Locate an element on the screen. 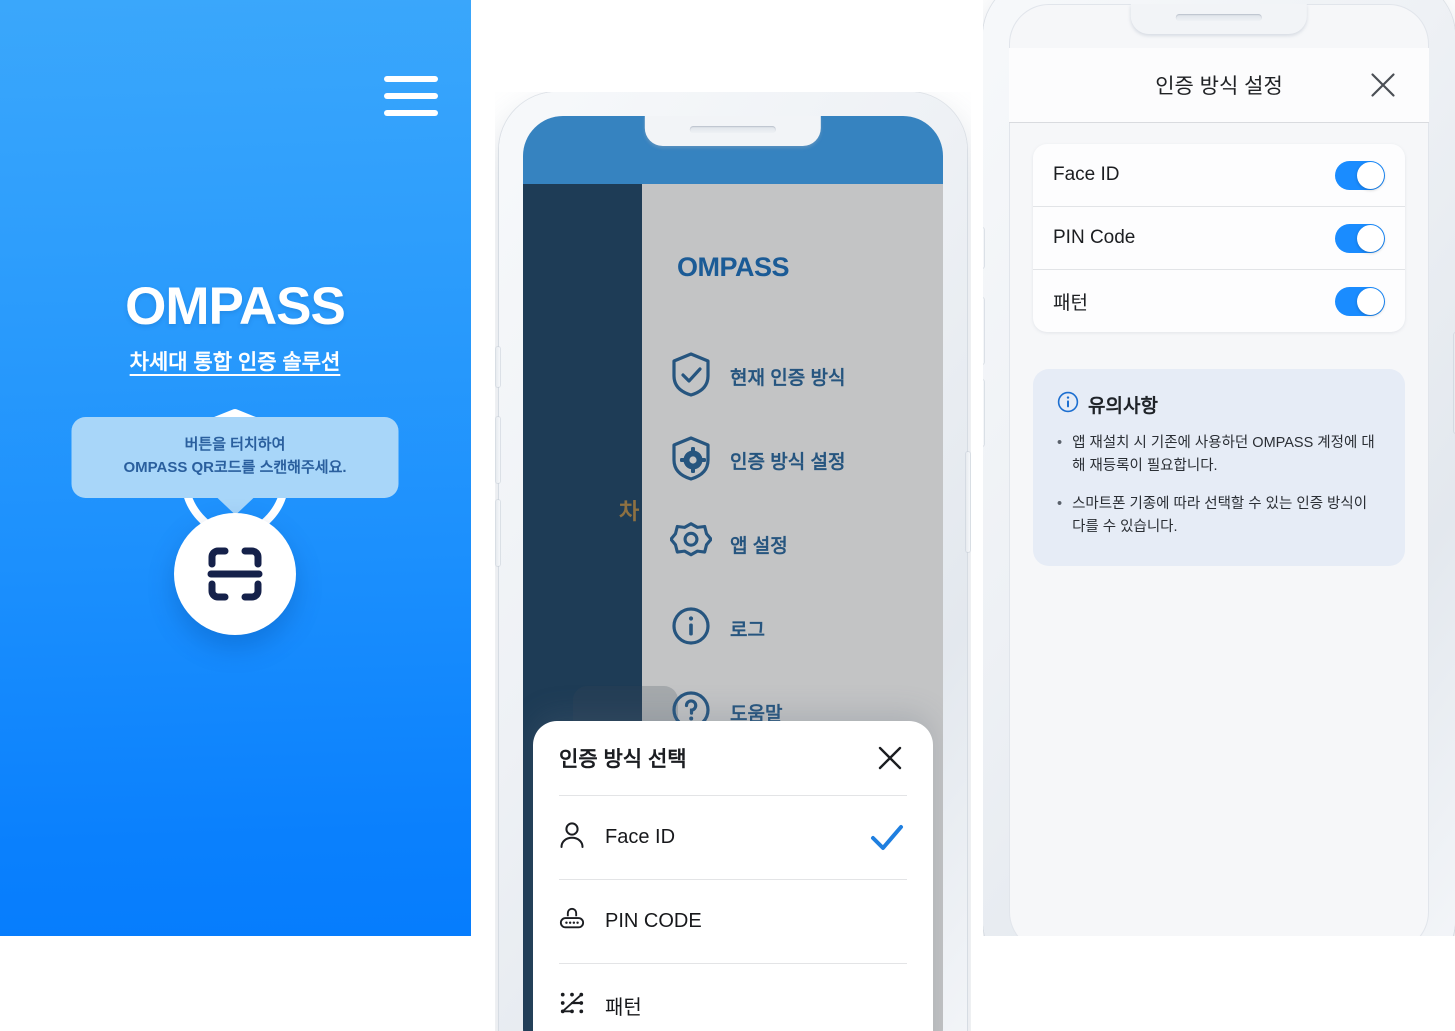 This screenshot has height=1031, width=1455. drawer-item-auth-settings: 인증 방식 설정 is located at coordinates (806, 460).